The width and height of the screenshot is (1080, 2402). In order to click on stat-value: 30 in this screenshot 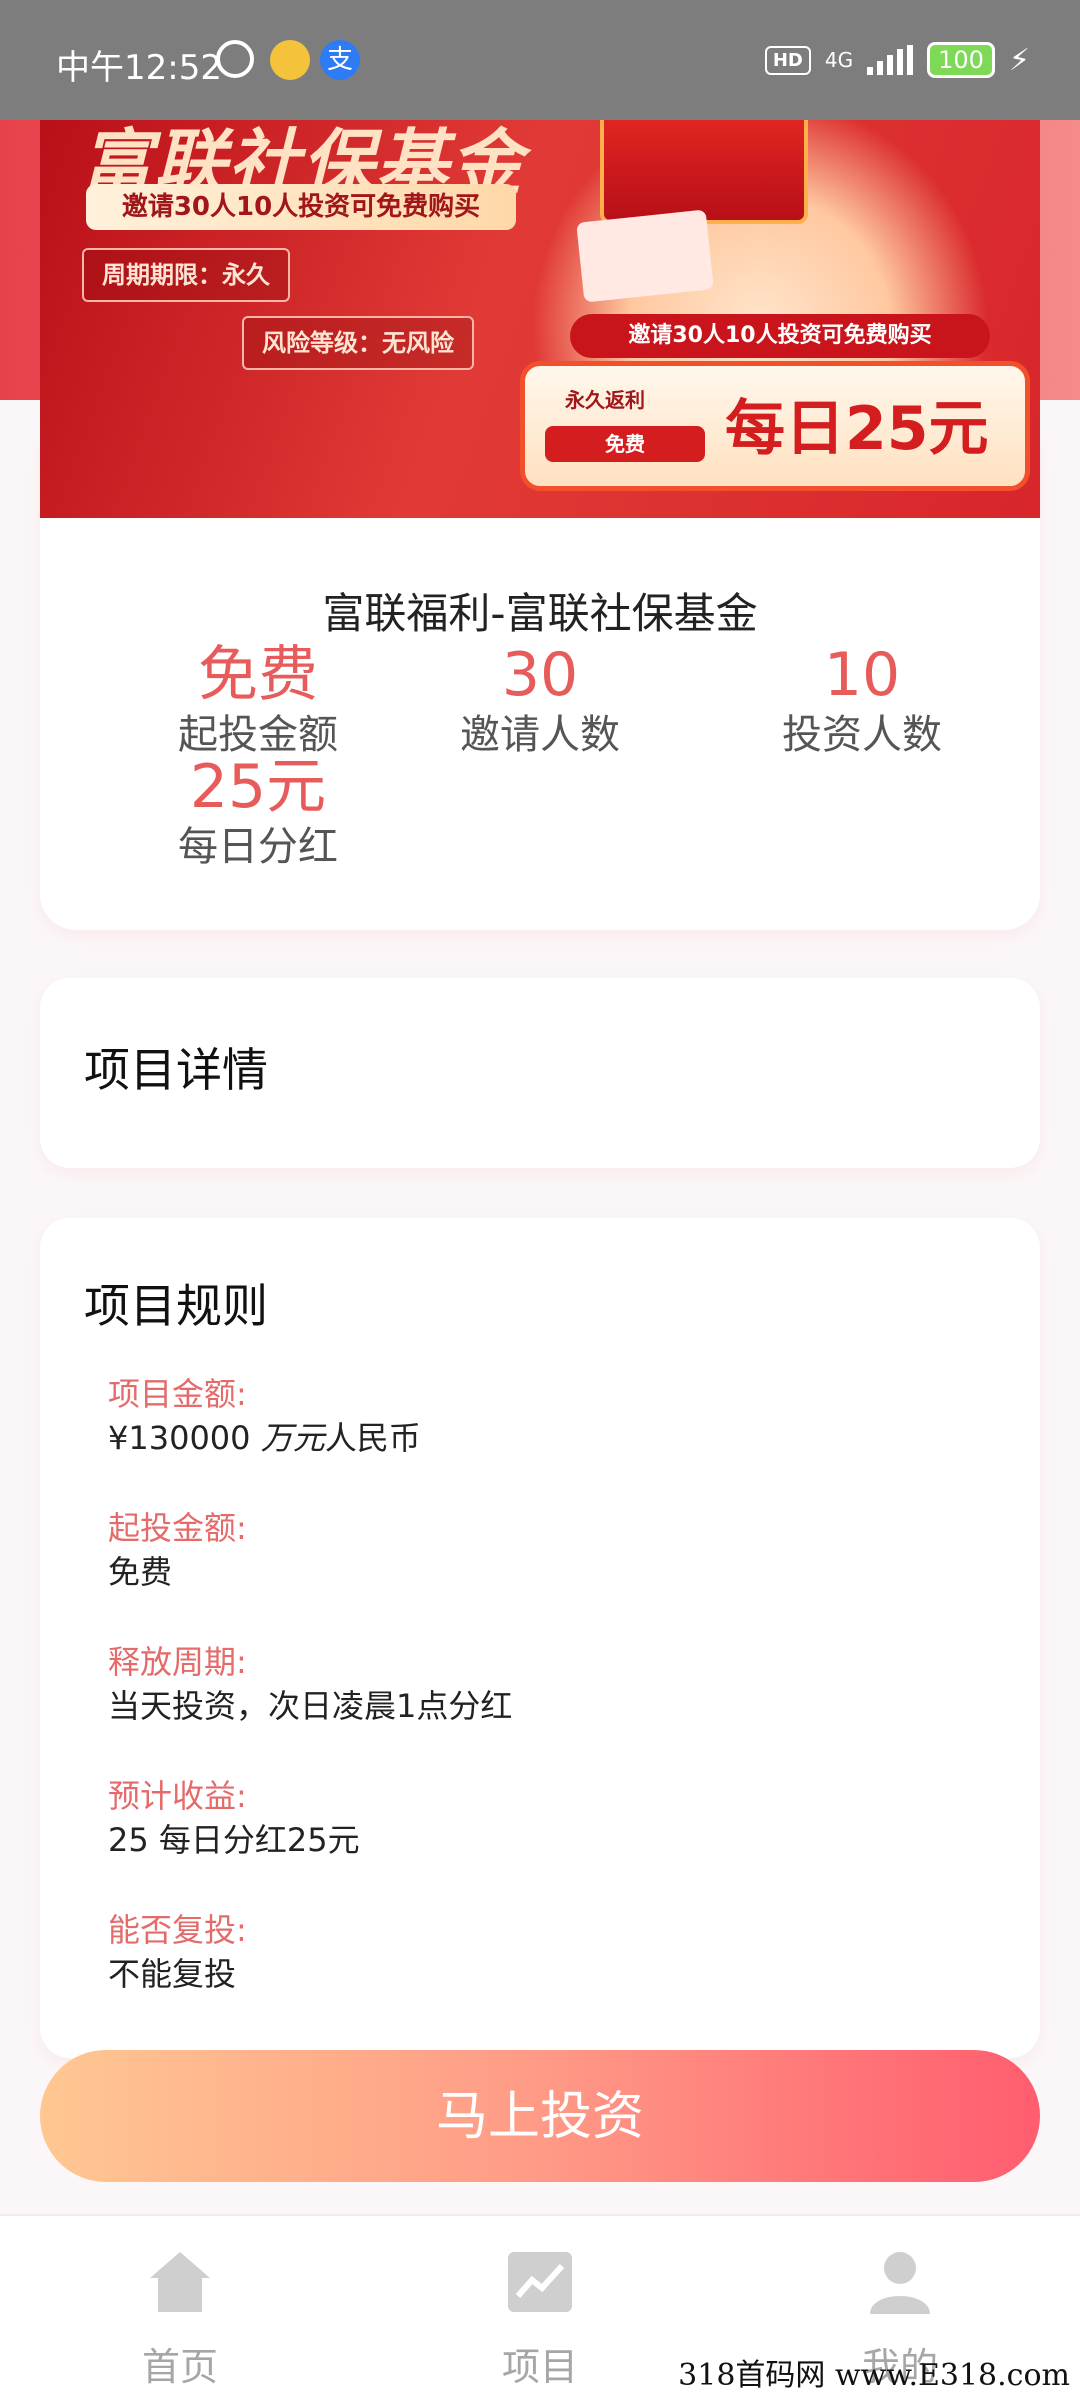, I will do `click(540, 675)`.